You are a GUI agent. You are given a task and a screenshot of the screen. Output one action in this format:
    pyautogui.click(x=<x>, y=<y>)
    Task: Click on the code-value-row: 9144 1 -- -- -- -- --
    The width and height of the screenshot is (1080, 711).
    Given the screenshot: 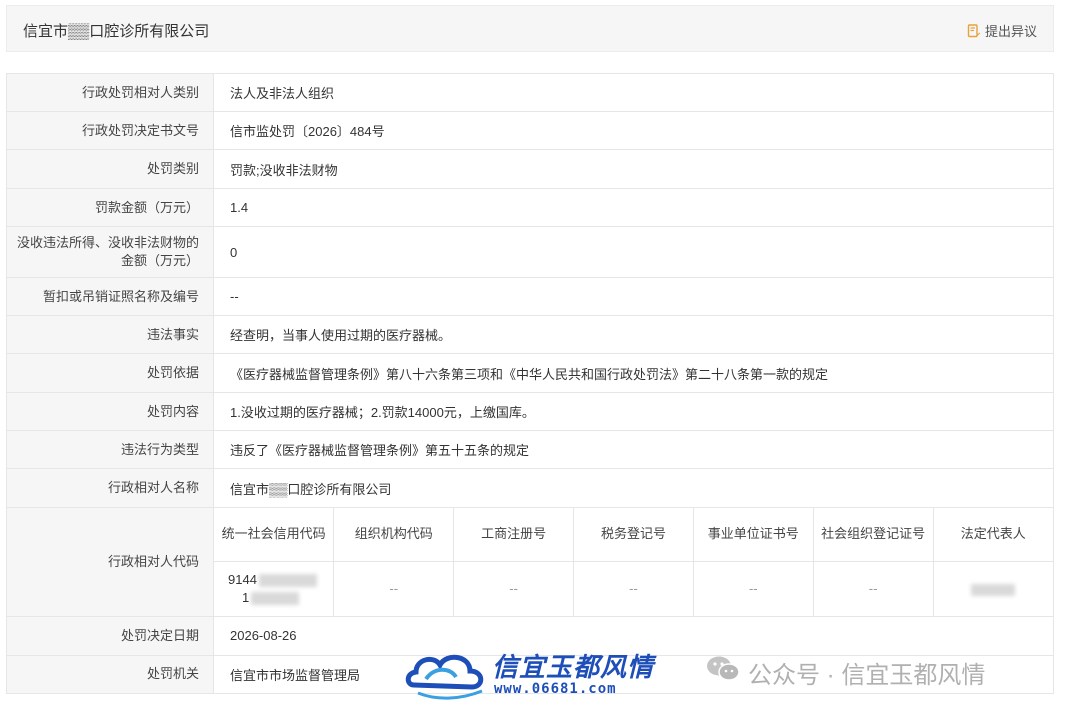 What is the action you would take?
    pyautogui.click(x=633, y=588)
    